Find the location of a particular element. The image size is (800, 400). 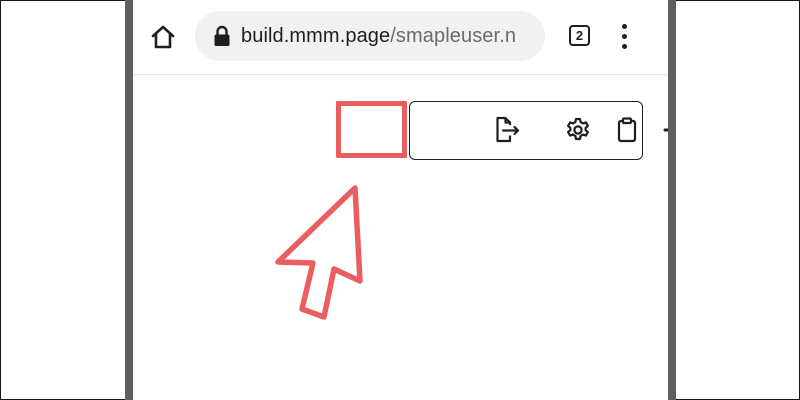

plus-icon is located at coordinates (665, 130).